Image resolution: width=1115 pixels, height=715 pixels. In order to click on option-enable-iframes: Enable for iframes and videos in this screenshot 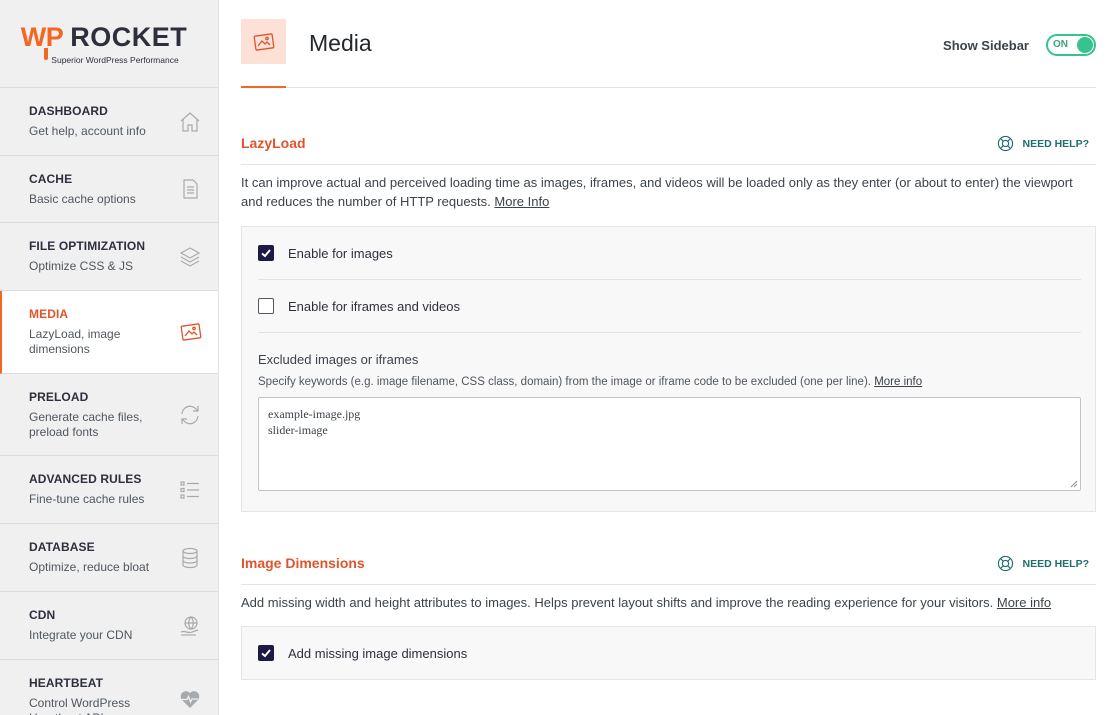, I will do `click(669, 306)`.